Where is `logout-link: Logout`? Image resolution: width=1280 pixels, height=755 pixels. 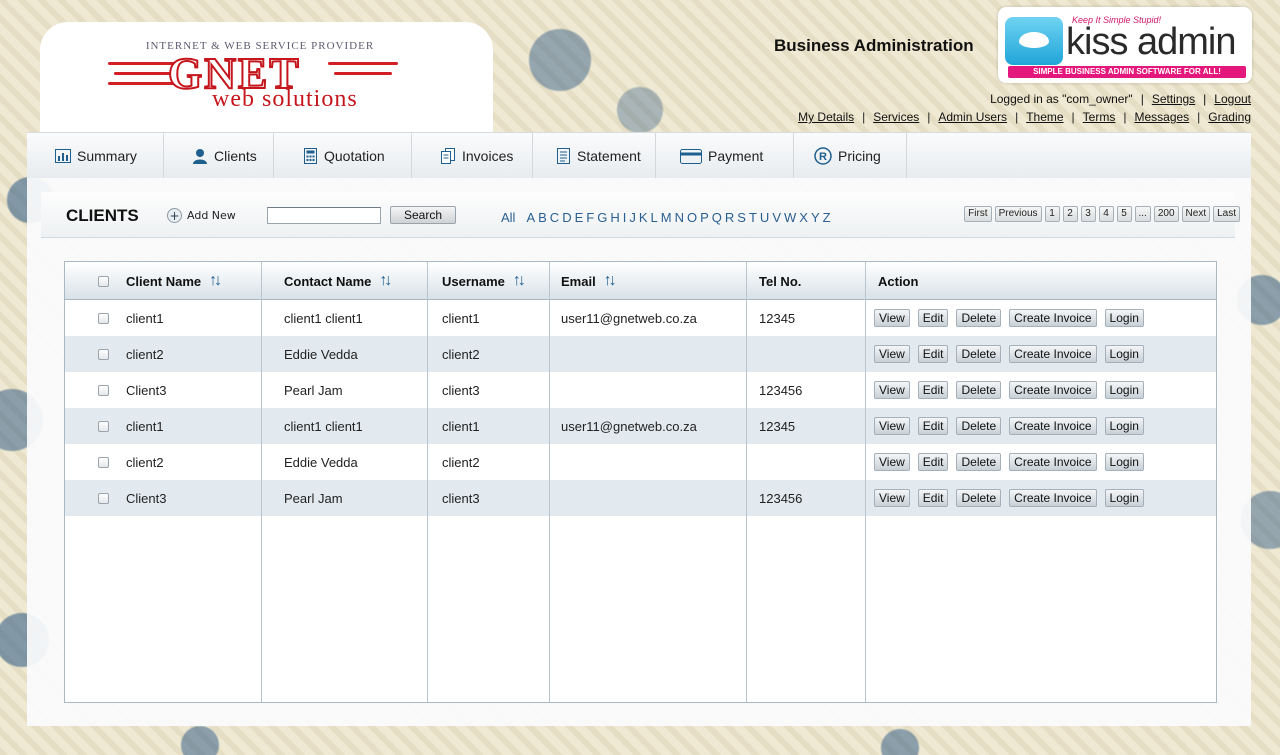
logout-link: Logout is located at coordinates (1232, 99).